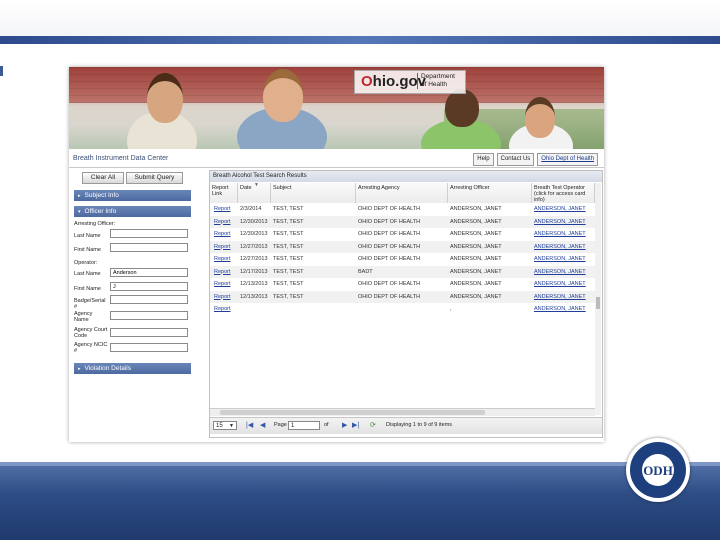  Describe the element at coordinates (490, 193) in the screenshot. I see `col-arresting-officer: Arresting Officer` at that location.